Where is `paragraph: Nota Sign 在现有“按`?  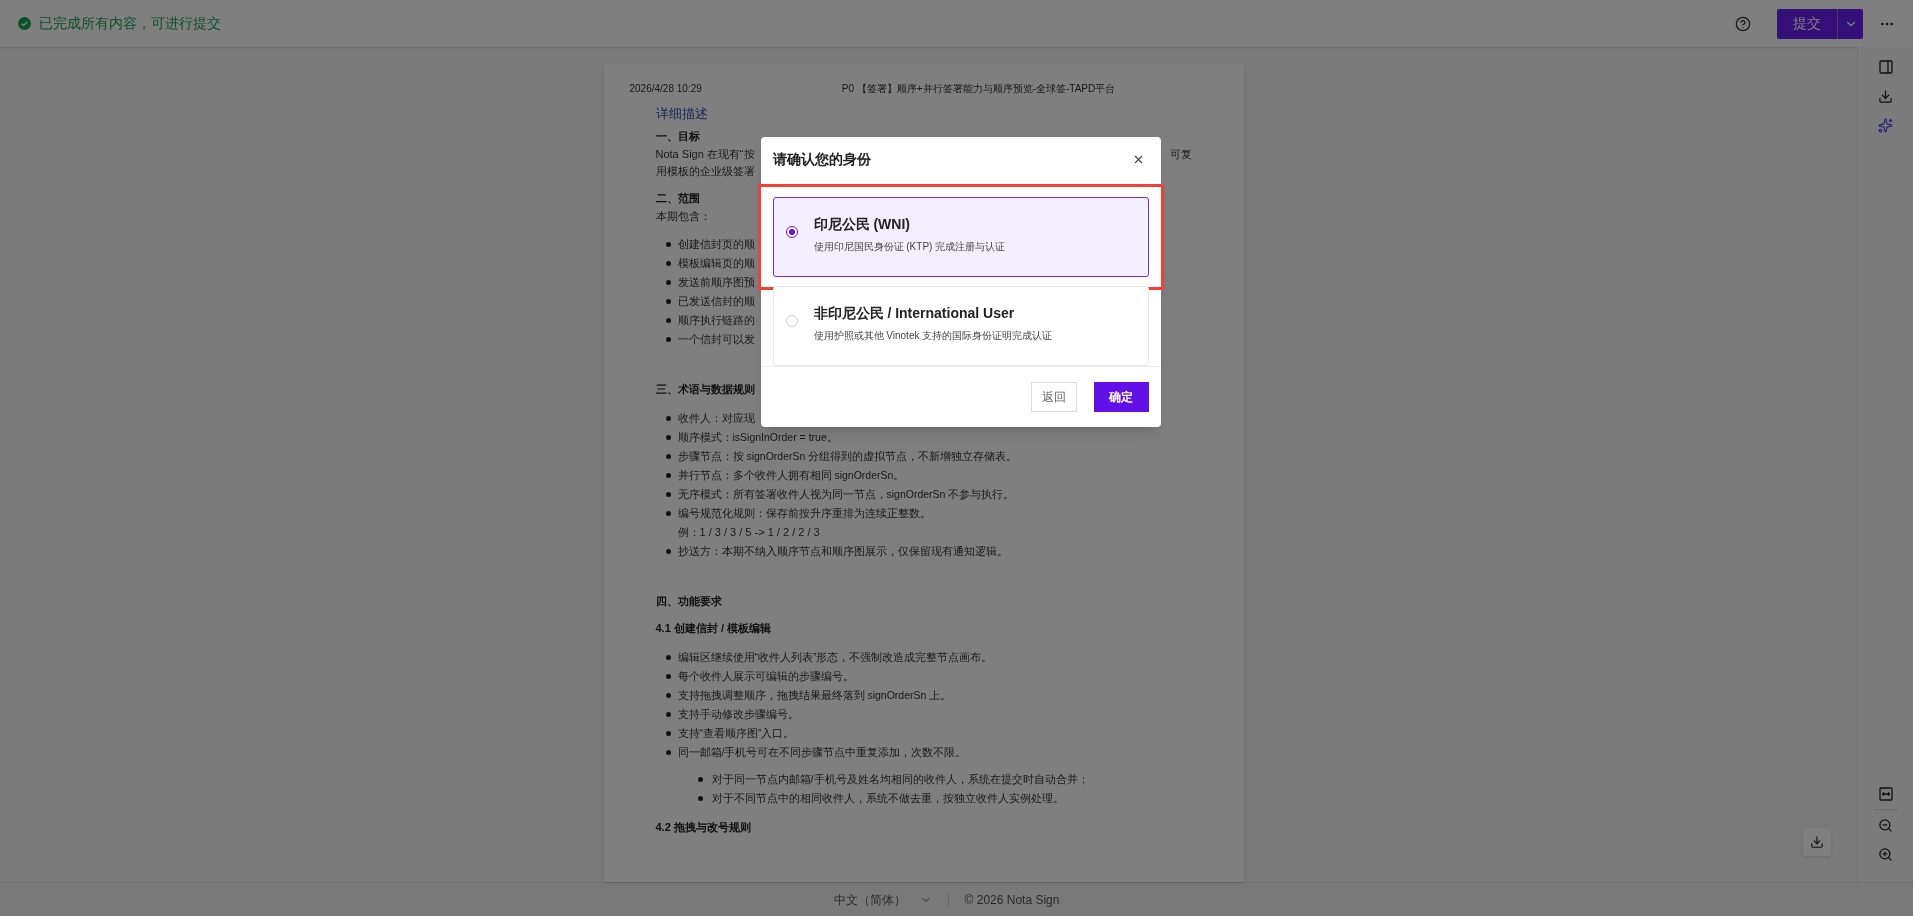
paragraph: Nota Sign 在现有“按 is located at coordinates (705, 154).